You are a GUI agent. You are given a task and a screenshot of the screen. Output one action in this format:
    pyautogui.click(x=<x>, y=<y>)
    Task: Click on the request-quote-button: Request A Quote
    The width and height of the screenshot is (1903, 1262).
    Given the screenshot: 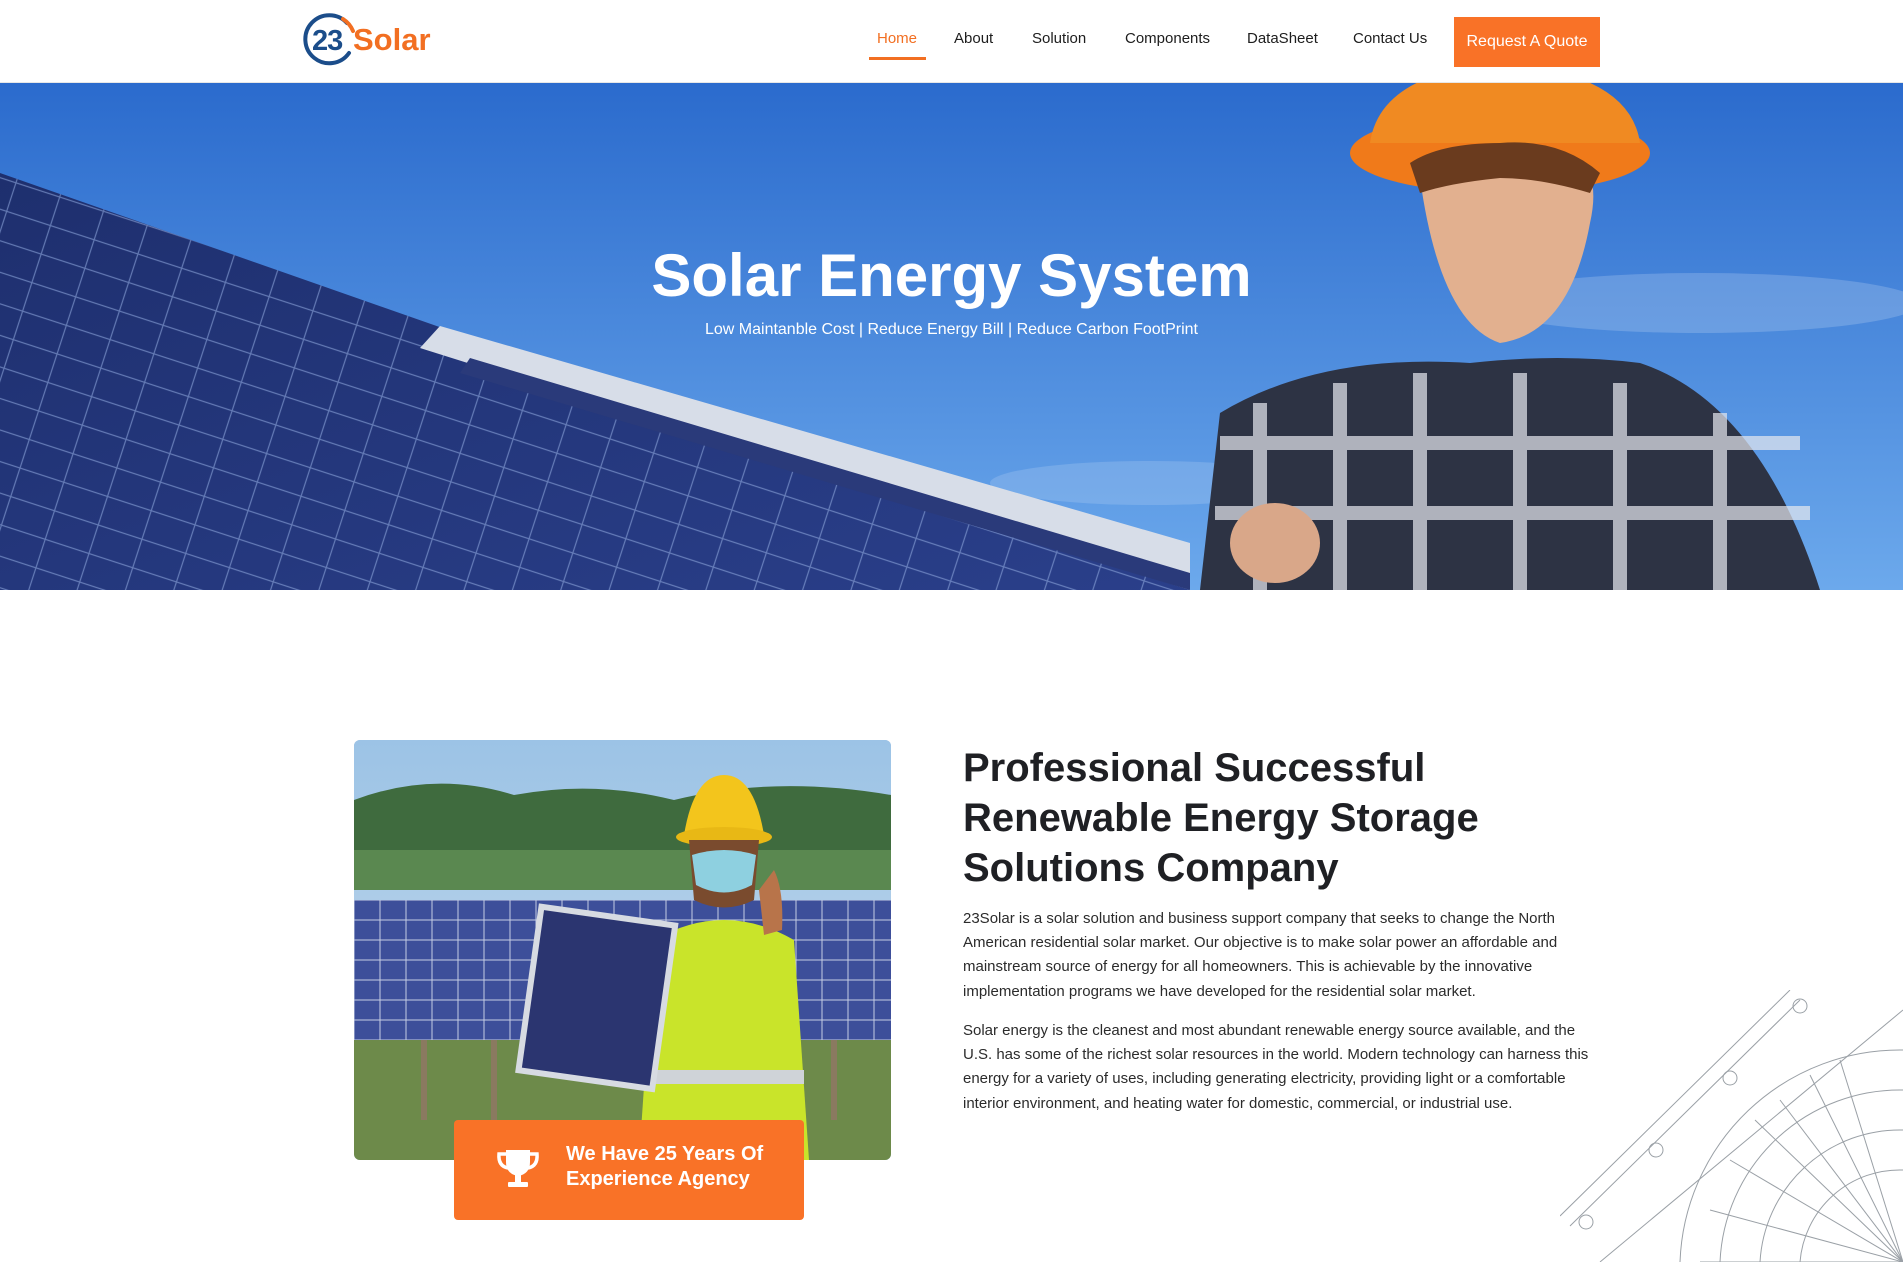 What is the action you would take?
    pyautogui.click(x=1527, y=42)
    